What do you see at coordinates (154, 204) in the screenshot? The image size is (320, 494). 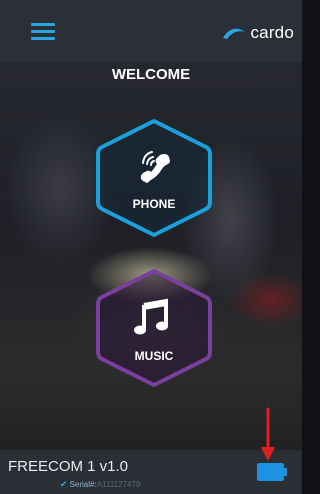 I see `phone-button-label: PHONE` at bounding box center [154, 204].